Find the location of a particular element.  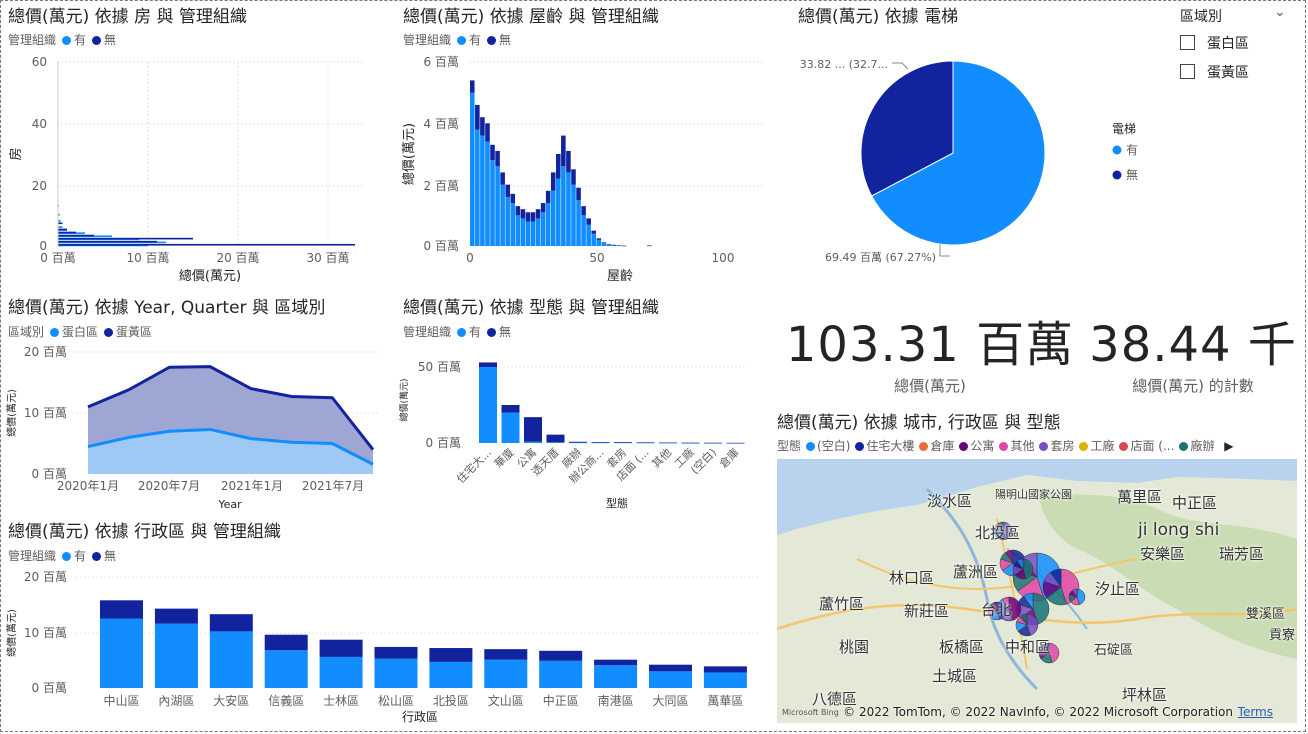

total-price-card: 103.31 百萬 總價(萬元) is located at coordinates (930, 350).